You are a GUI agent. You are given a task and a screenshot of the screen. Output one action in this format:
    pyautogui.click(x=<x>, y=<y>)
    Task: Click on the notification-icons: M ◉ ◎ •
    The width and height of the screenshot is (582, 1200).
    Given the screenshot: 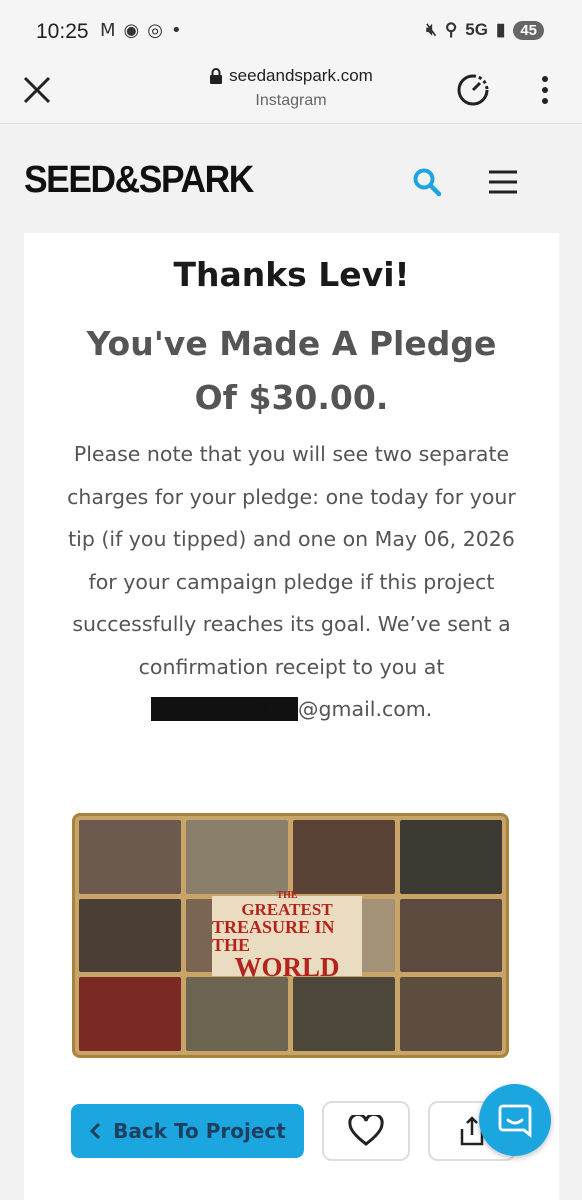 What is the action you would take?
    pyautogui.click(x=141, y=30)
    